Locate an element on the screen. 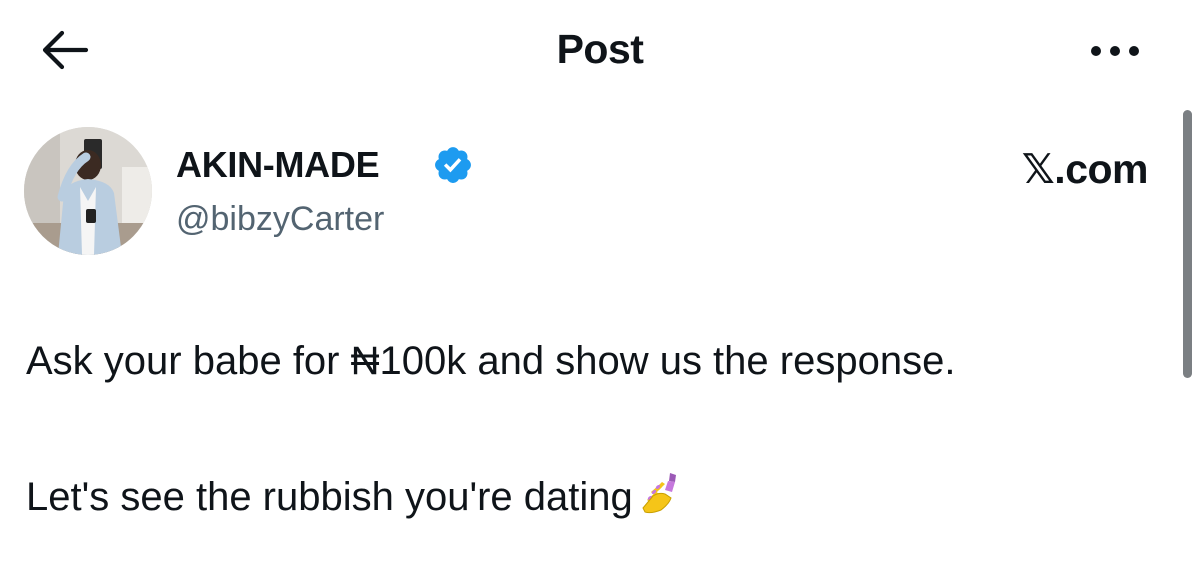 The height and width of the screenshot is (565, 1200). scrollbar is located at coordinates (1187, 244).